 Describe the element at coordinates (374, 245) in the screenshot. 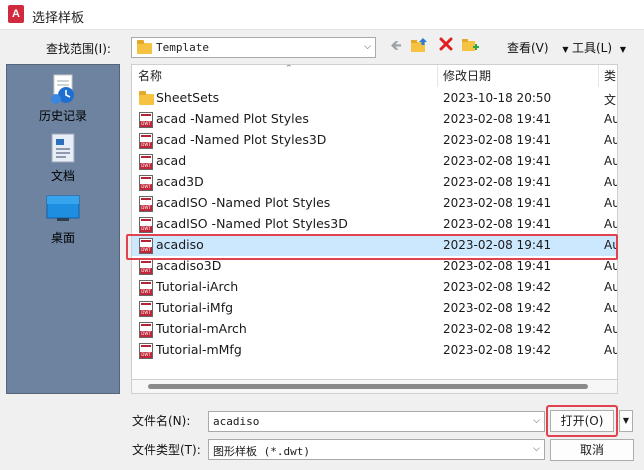

I see `file-row: acadiso 2023-02-08 19:41 Au` at that location.